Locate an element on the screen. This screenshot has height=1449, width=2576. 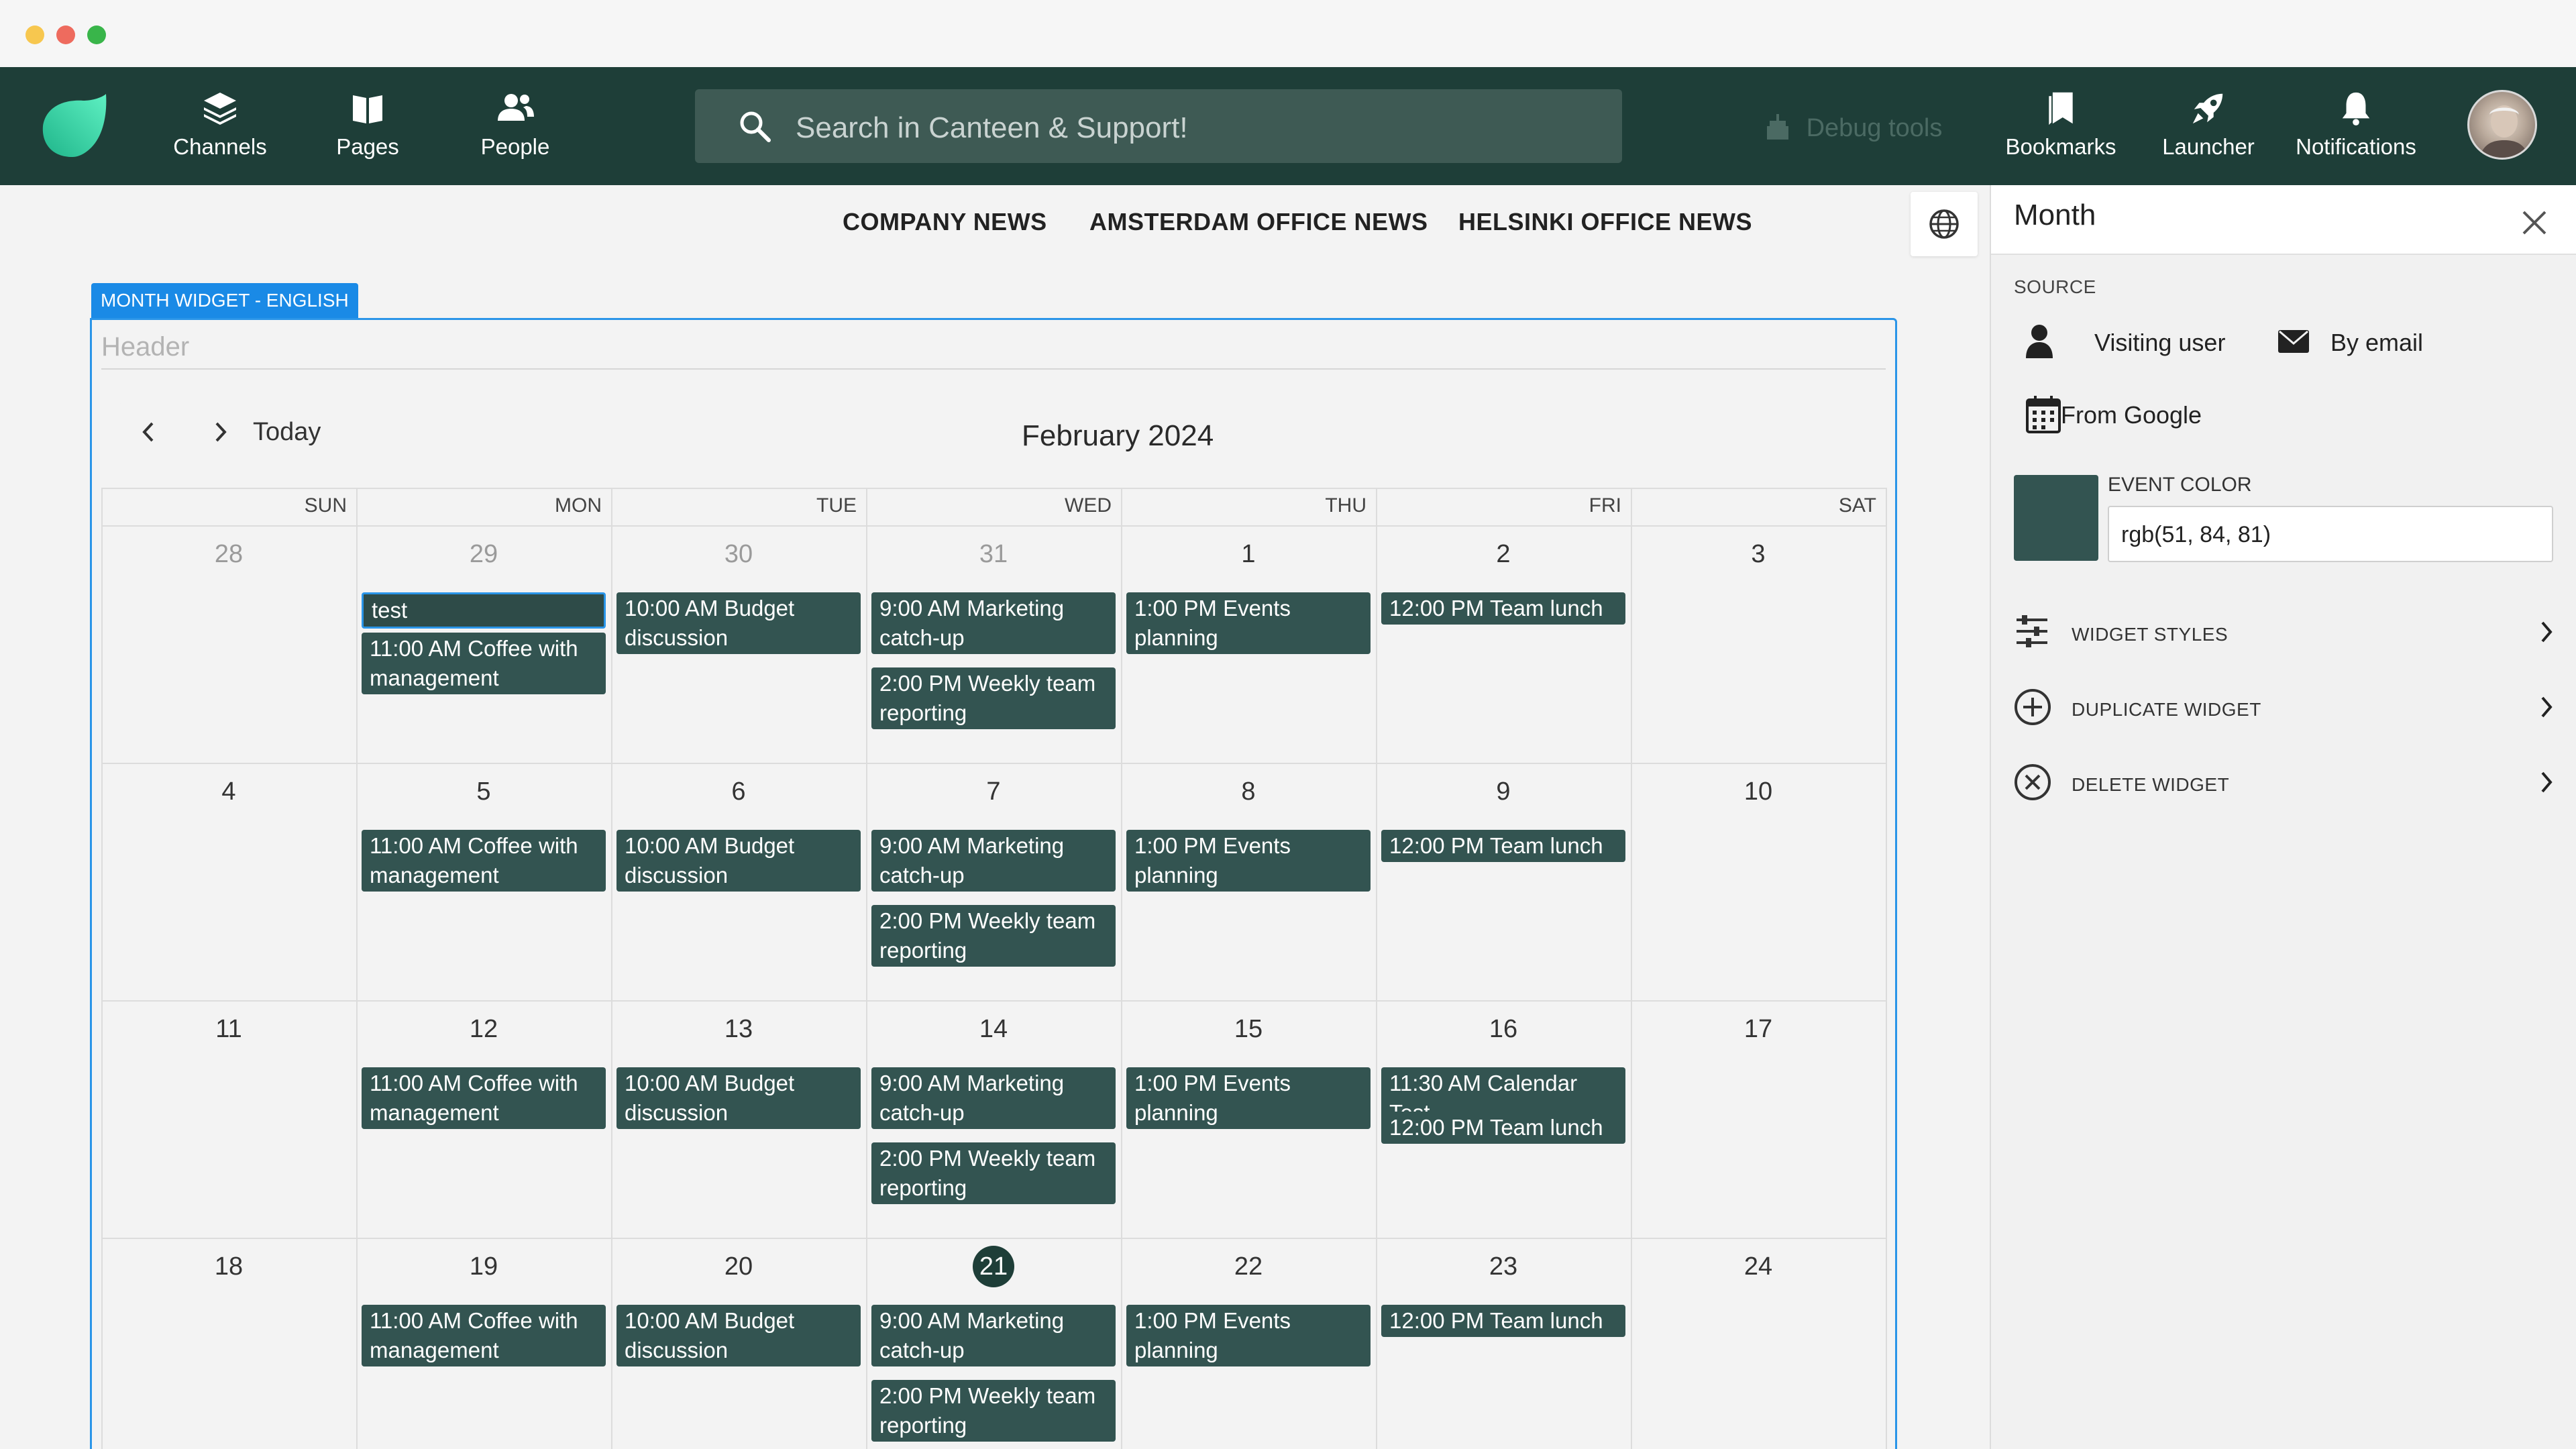
day-number: 8 is located at coordinates (1248, 791).